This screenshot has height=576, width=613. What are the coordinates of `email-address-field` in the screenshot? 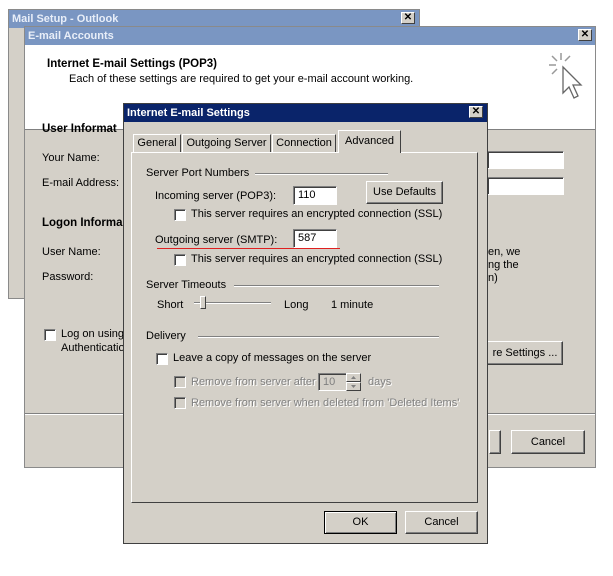 It's located at (525, 186).